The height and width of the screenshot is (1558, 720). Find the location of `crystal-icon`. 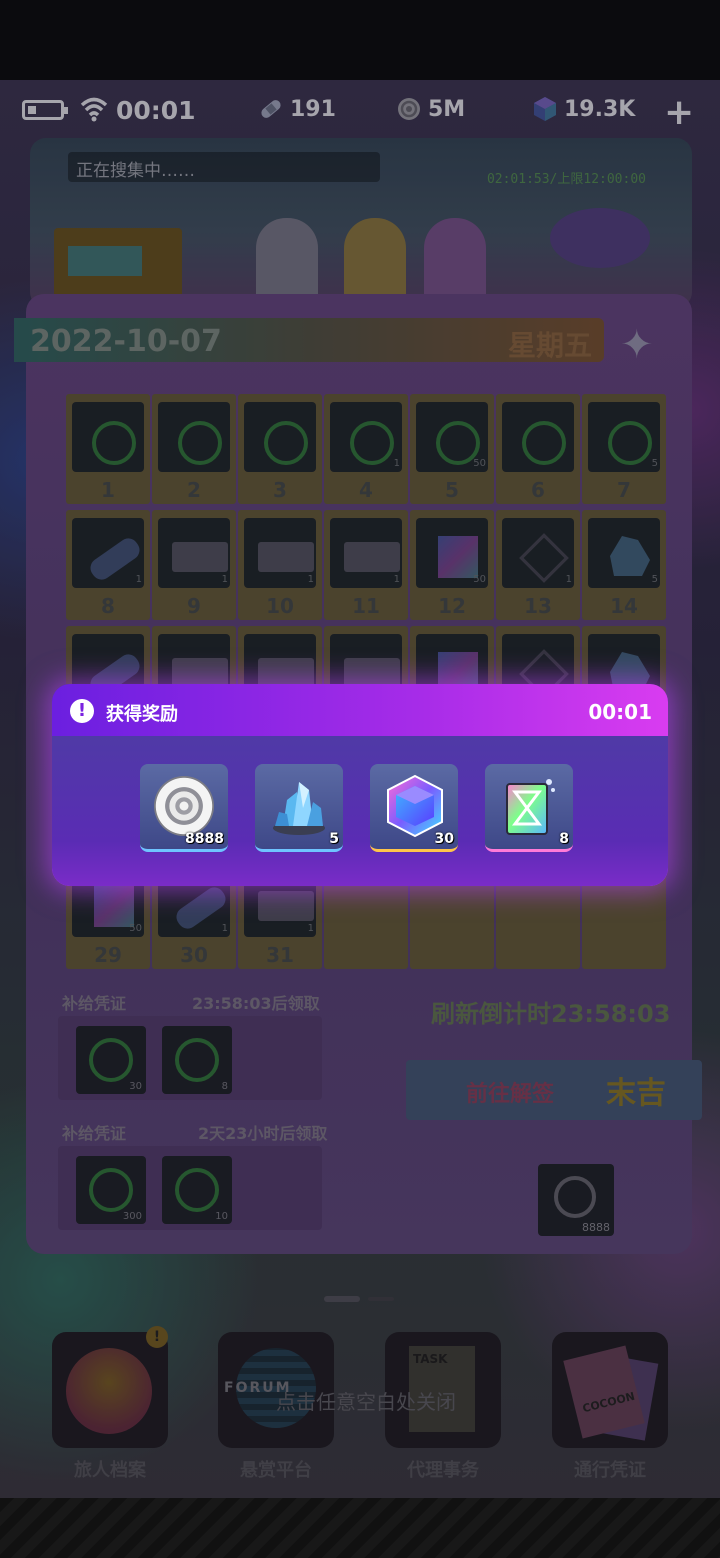

crystal-icon is located at coordinates (299, 808).